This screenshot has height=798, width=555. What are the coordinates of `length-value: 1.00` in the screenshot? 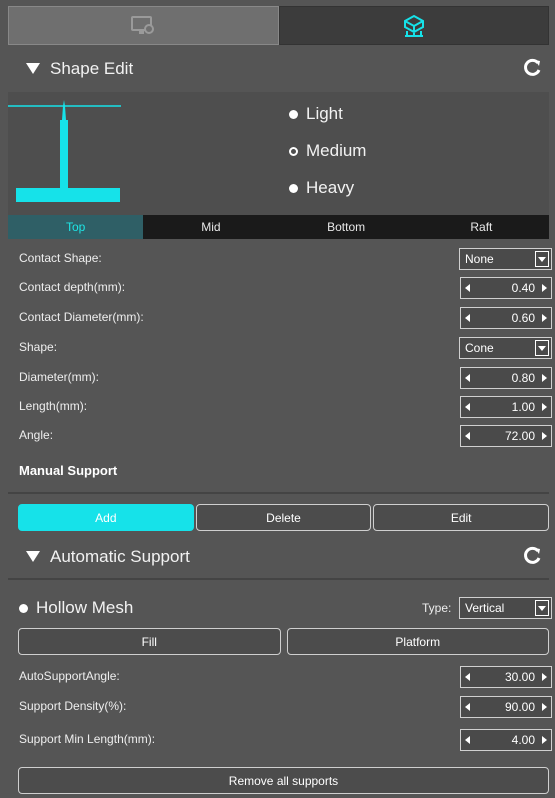 It's located at (523, 407).